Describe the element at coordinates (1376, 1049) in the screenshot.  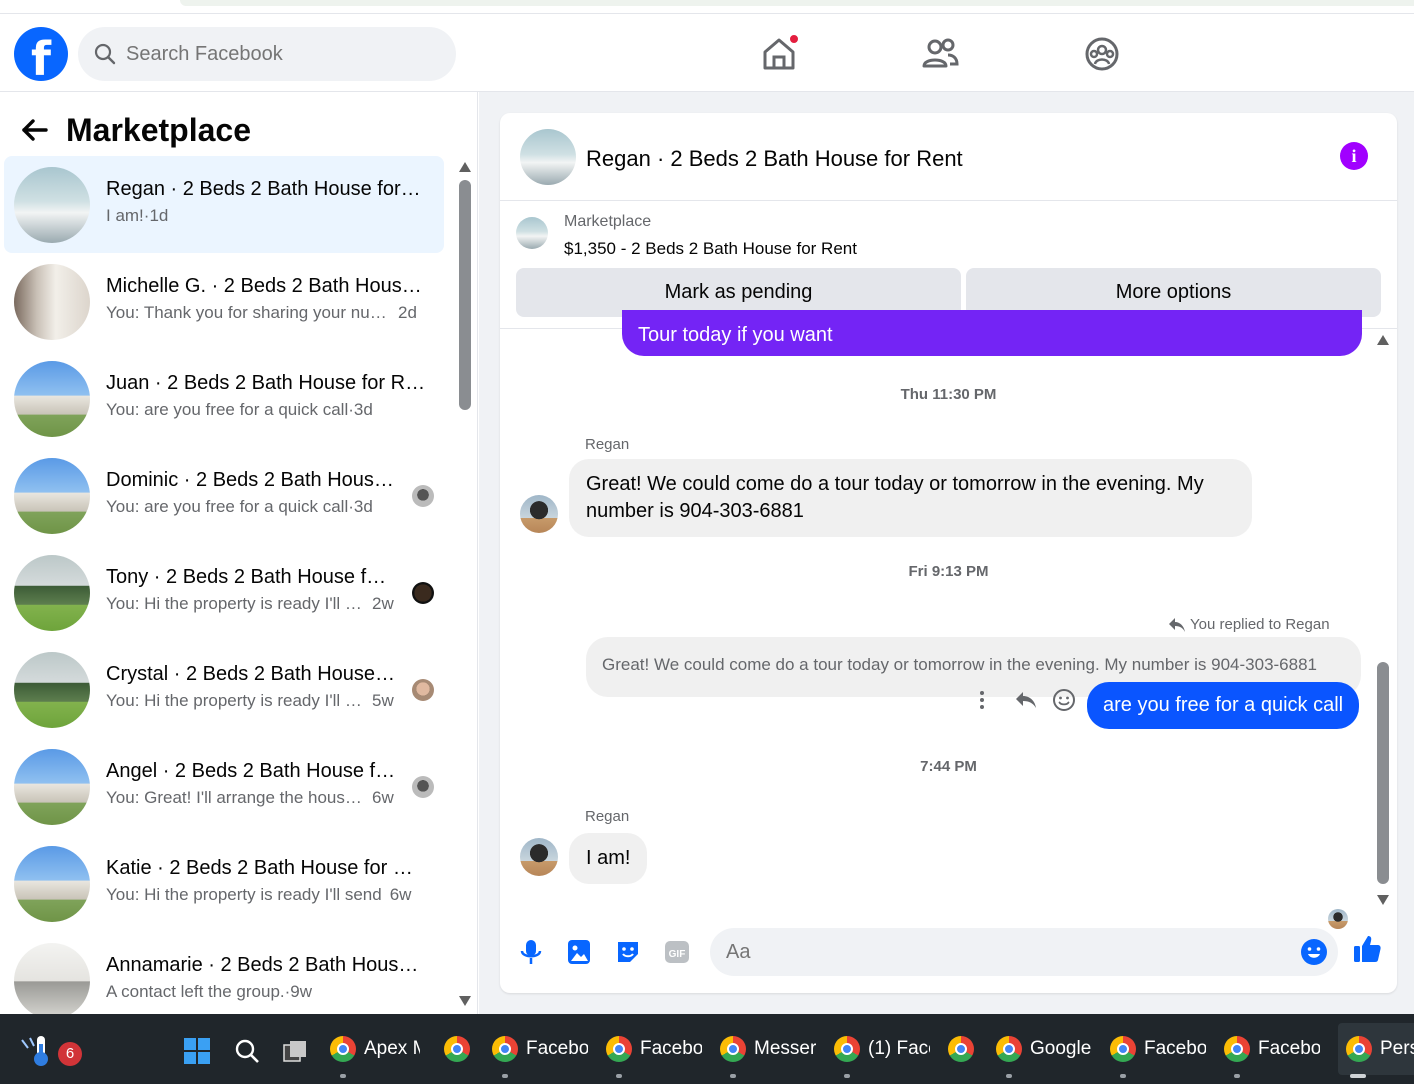
I see `taskbar-chrome-window-active: Pers` at that location.